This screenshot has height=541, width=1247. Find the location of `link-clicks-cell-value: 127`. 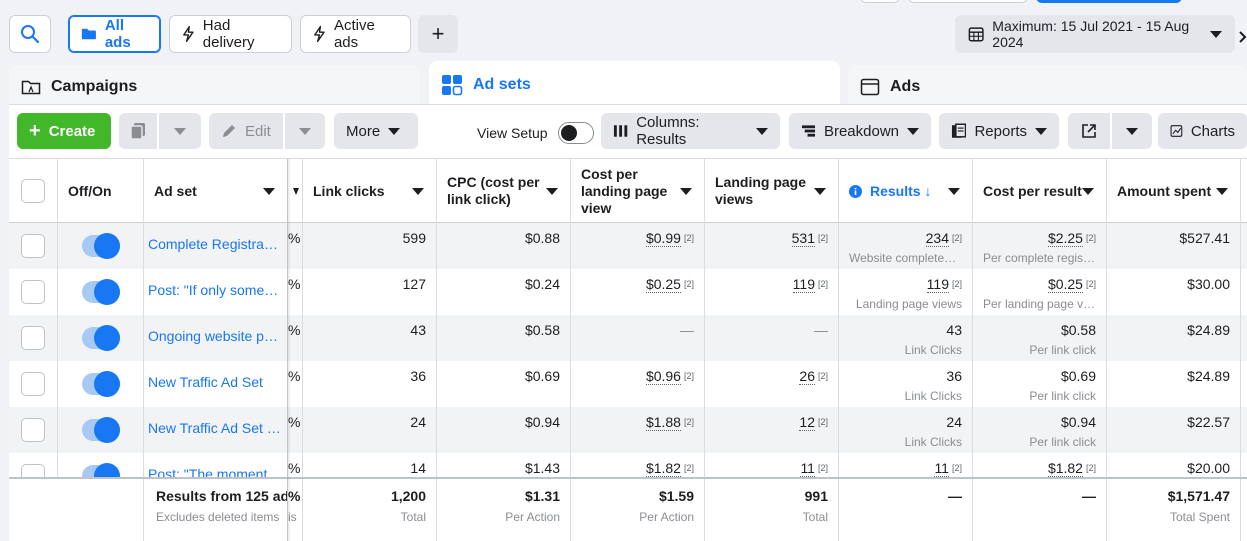

link-clicks-cell-value: 127 is located at coordinates (414, 284).